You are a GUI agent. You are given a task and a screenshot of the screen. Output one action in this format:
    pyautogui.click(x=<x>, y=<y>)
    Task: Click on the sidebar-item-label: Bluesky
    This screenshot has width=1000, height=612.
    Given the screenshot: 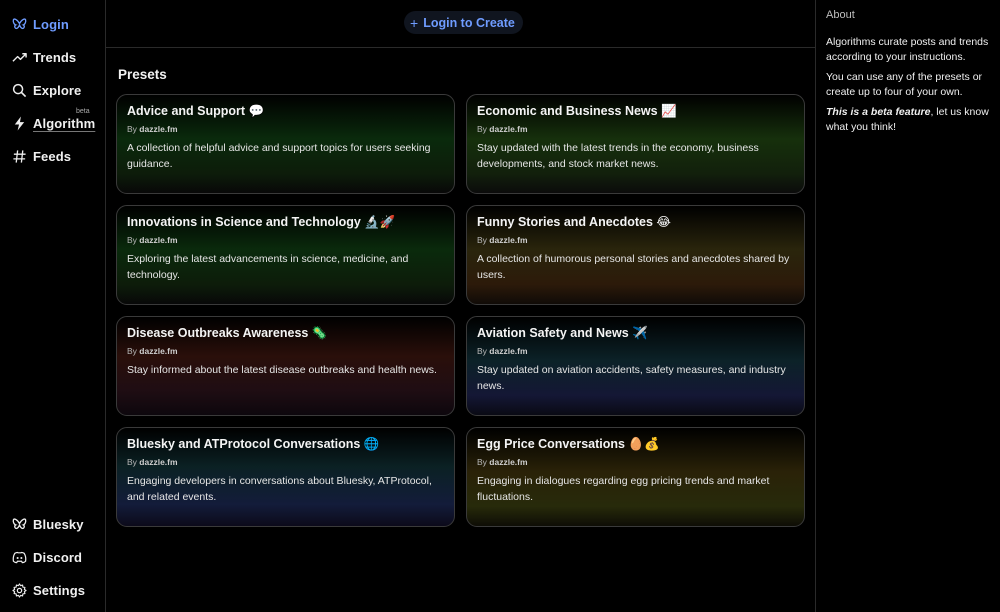 What is the action you would take?
    pyautogui.click(x=58, y=524)
    